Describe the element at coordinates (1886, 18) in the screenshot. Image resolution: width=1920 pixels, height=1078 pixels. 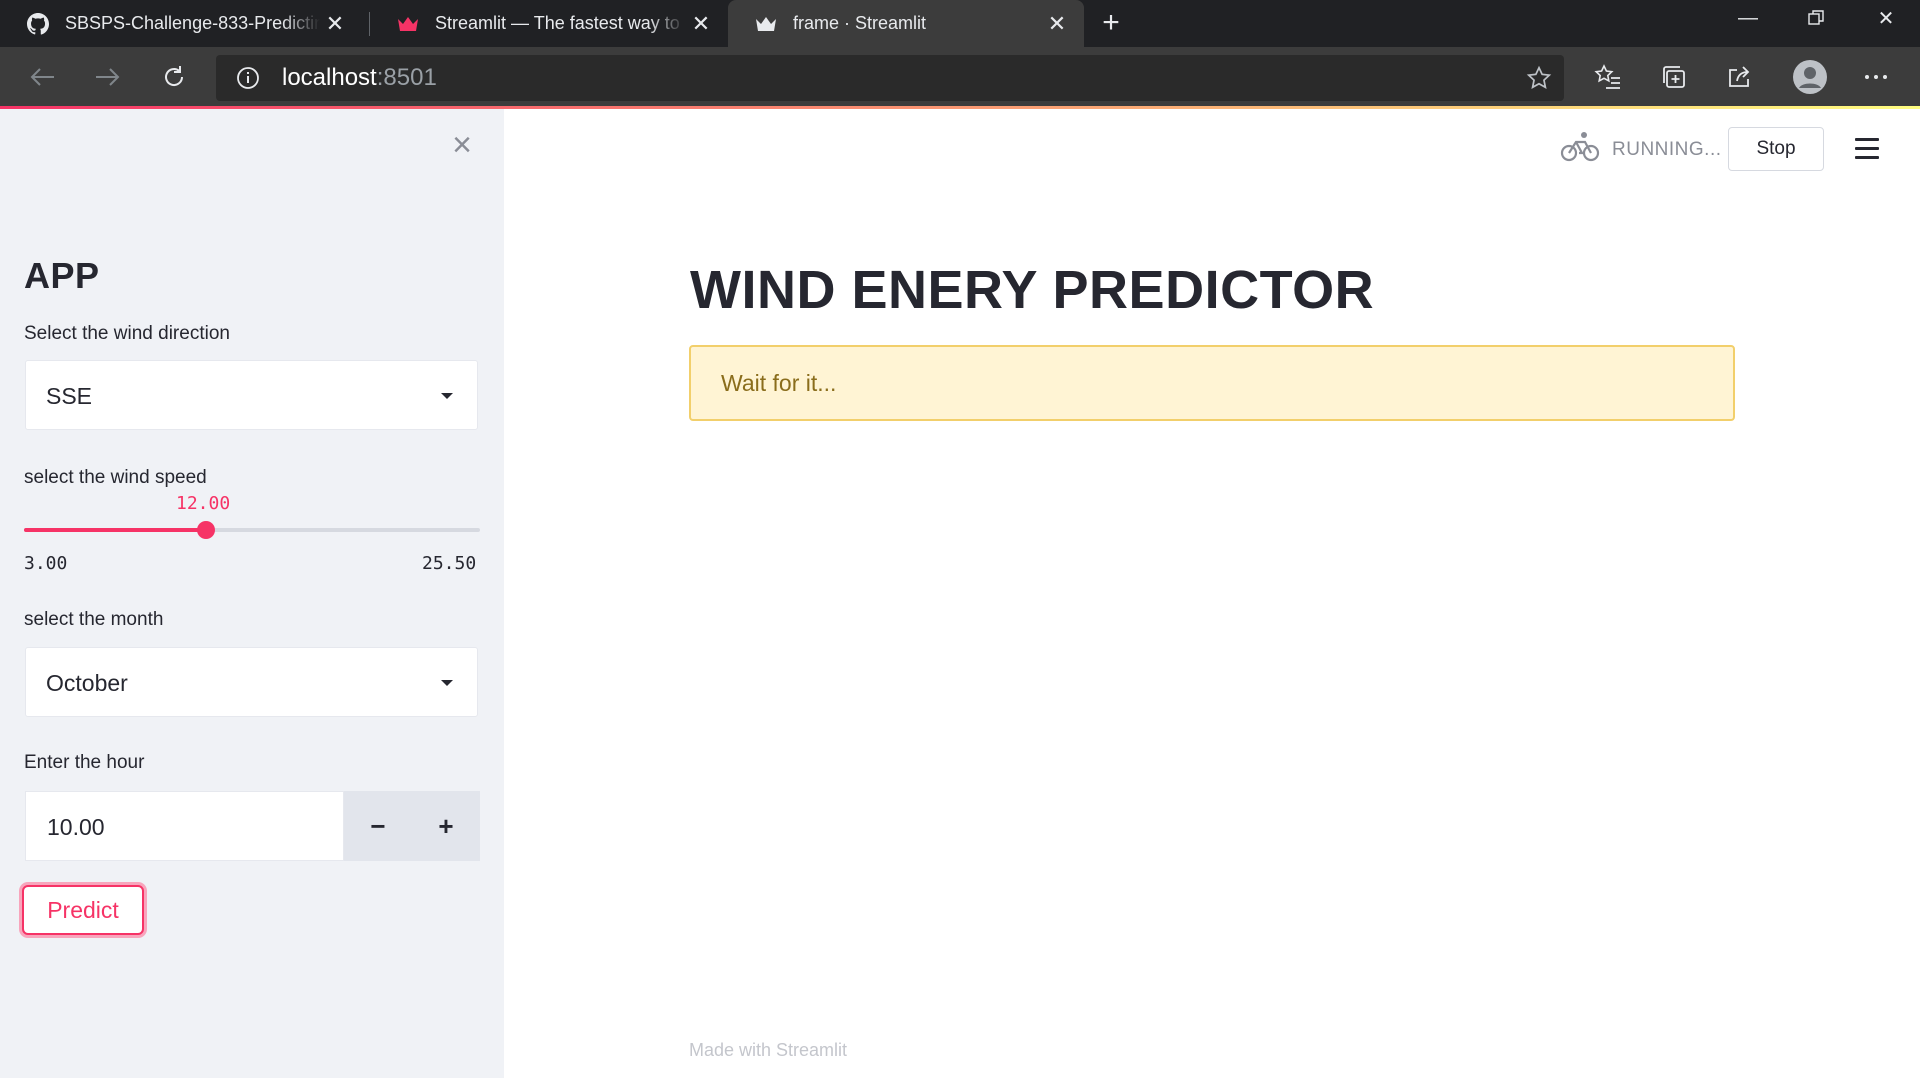
I see `window-close-icon: ✕` at that location.